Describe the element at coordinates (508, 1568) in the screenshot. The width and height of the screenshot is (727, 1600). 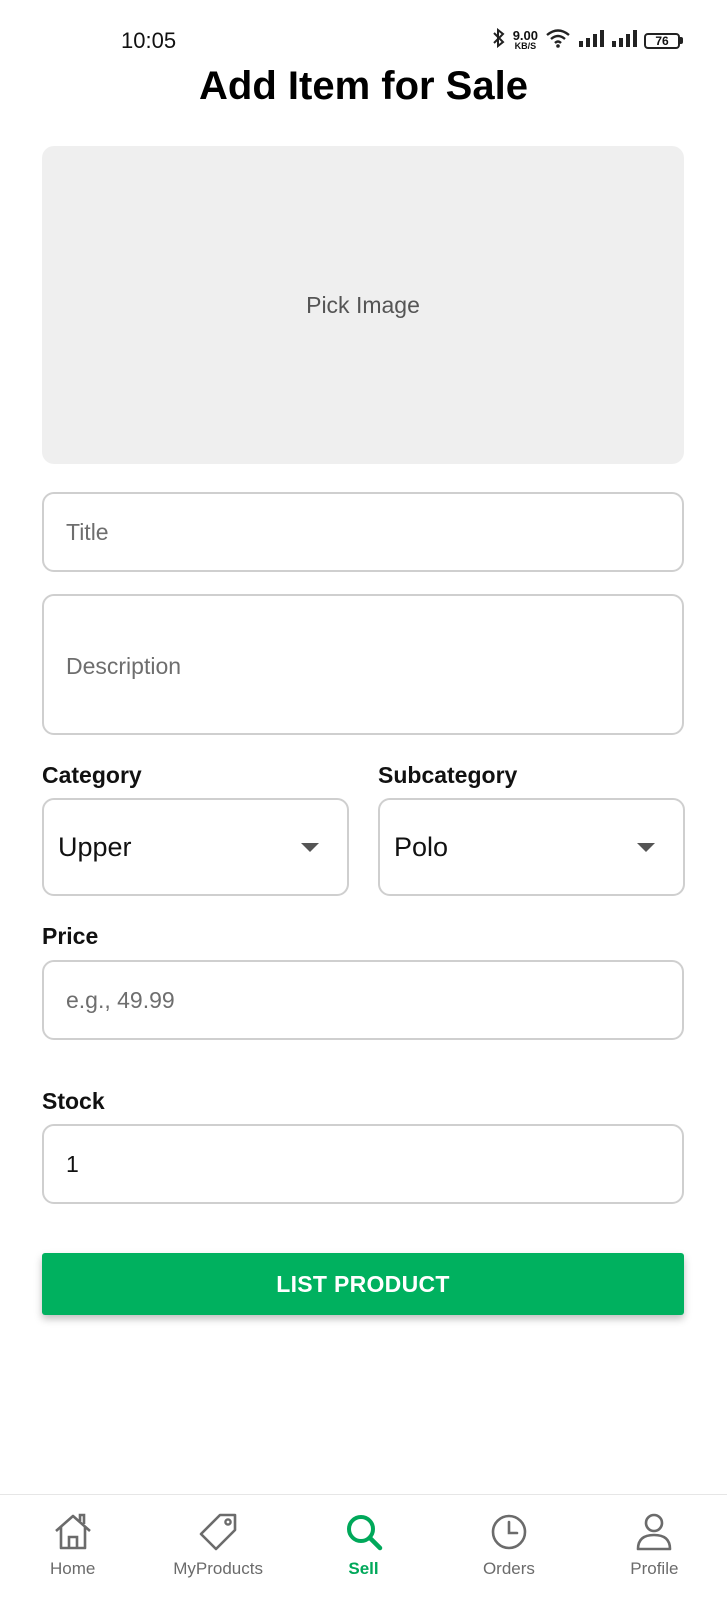
I see `nav-label: Orders` at that location.